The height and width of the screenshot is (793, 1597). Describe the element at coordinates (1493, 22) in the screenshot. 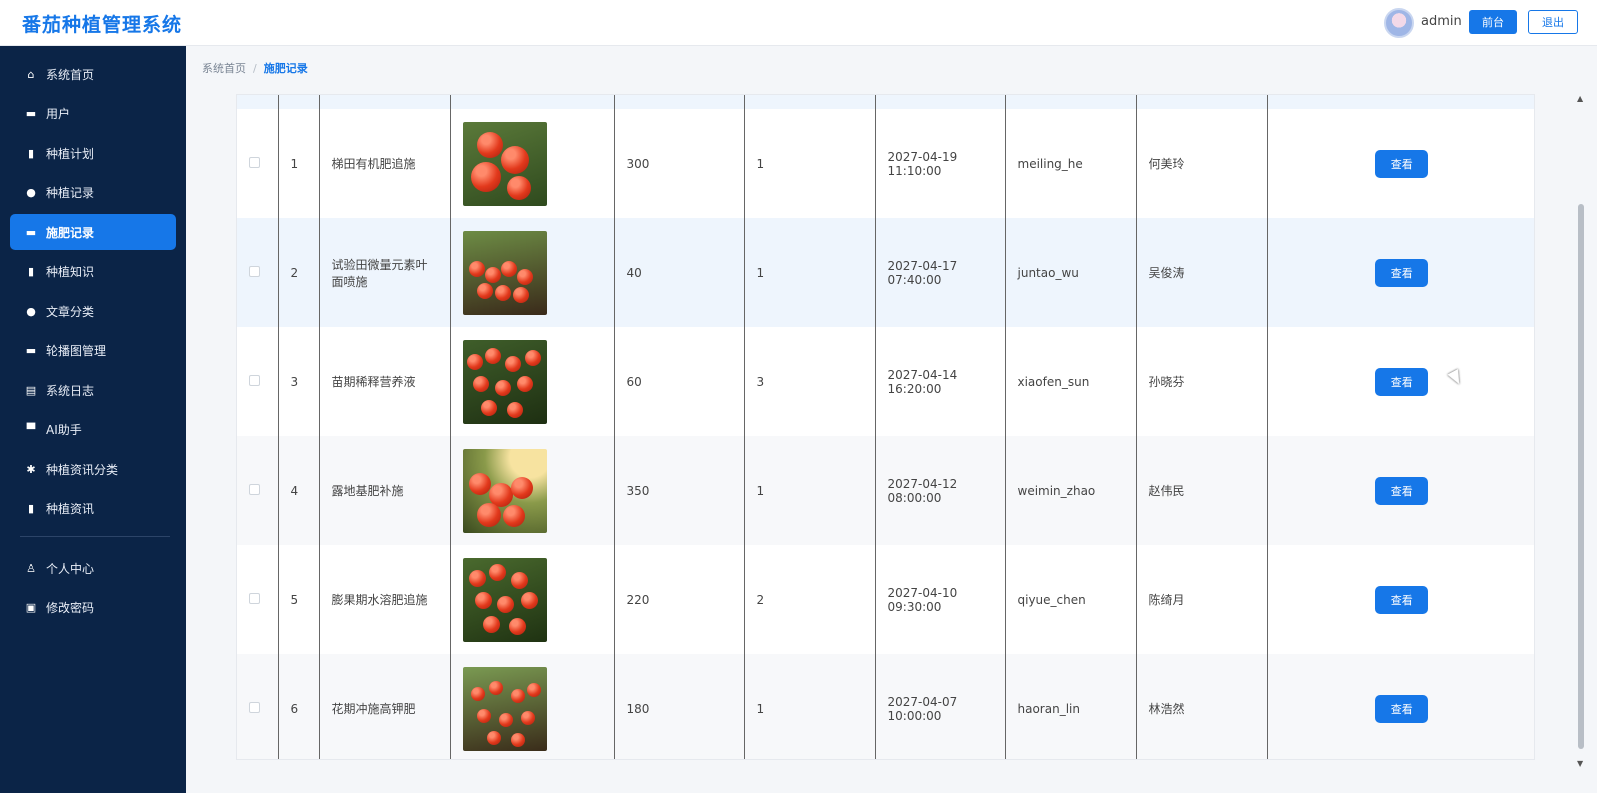

I see `front-button: 前台` at that location.